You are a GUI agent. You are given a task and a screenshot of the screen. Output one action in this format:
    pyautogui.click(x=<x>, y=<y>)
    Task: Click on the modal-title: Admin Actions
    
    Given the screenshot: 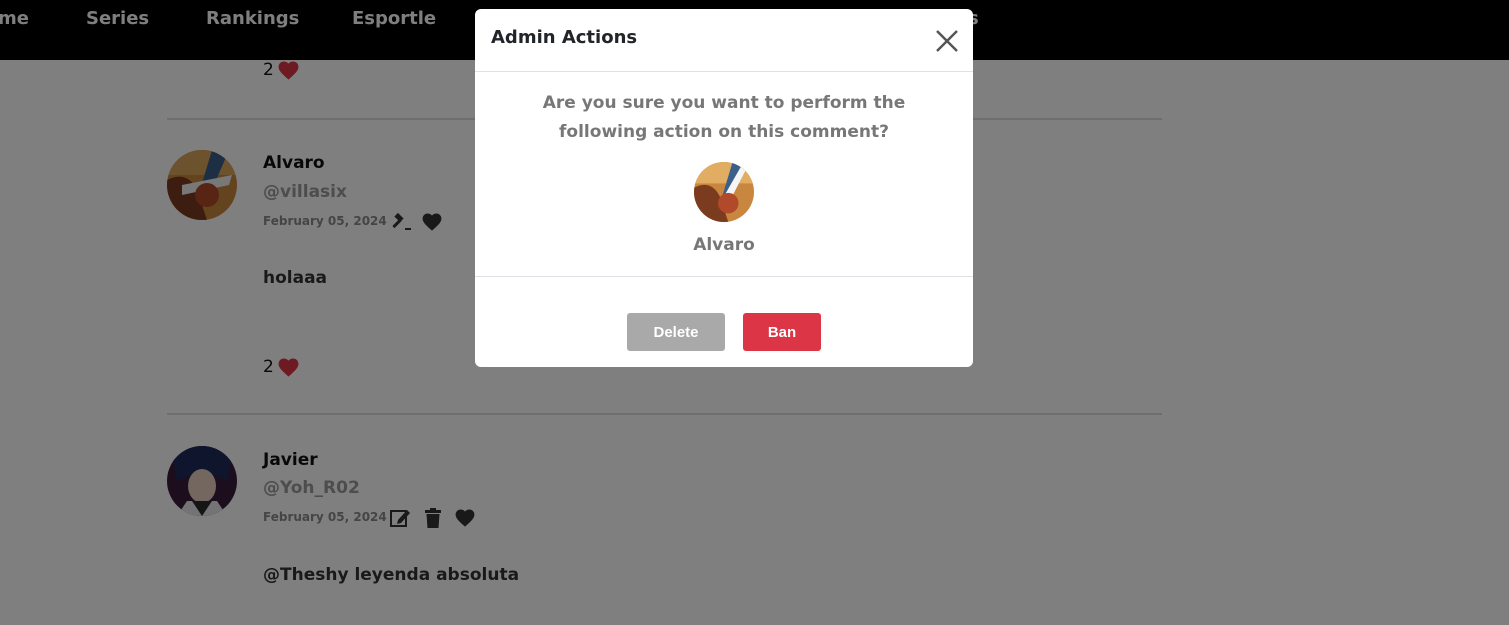 What is the action you would take?
    pyautogui.click(x=564, y=37)
    